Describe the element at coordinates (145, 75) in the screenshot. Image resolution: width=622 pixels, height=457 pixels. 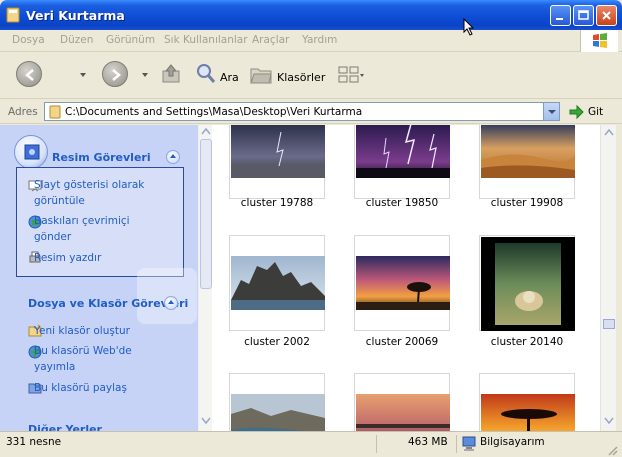
I see `forward-dropdown-icon` at that location.